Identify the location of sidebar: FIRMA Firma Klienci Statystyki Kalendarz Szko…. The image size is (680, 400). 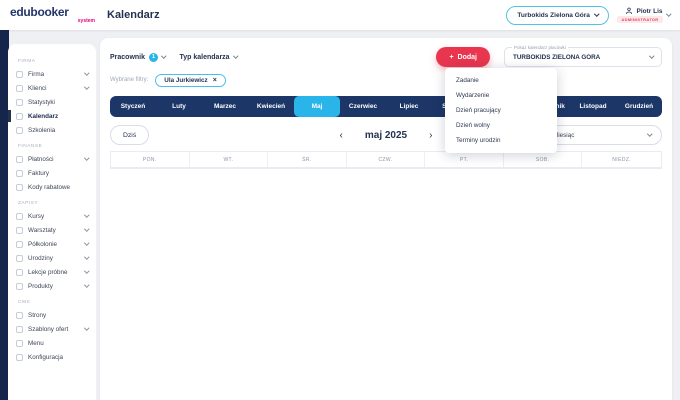
(52, 222).